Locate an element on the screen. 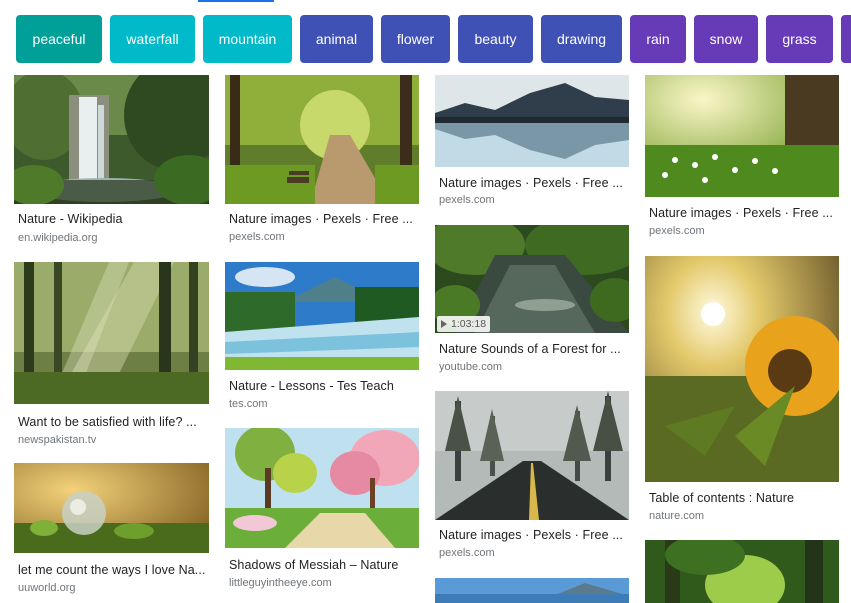  chip-waterfall: waterfall is located at coordinates (152, 39).